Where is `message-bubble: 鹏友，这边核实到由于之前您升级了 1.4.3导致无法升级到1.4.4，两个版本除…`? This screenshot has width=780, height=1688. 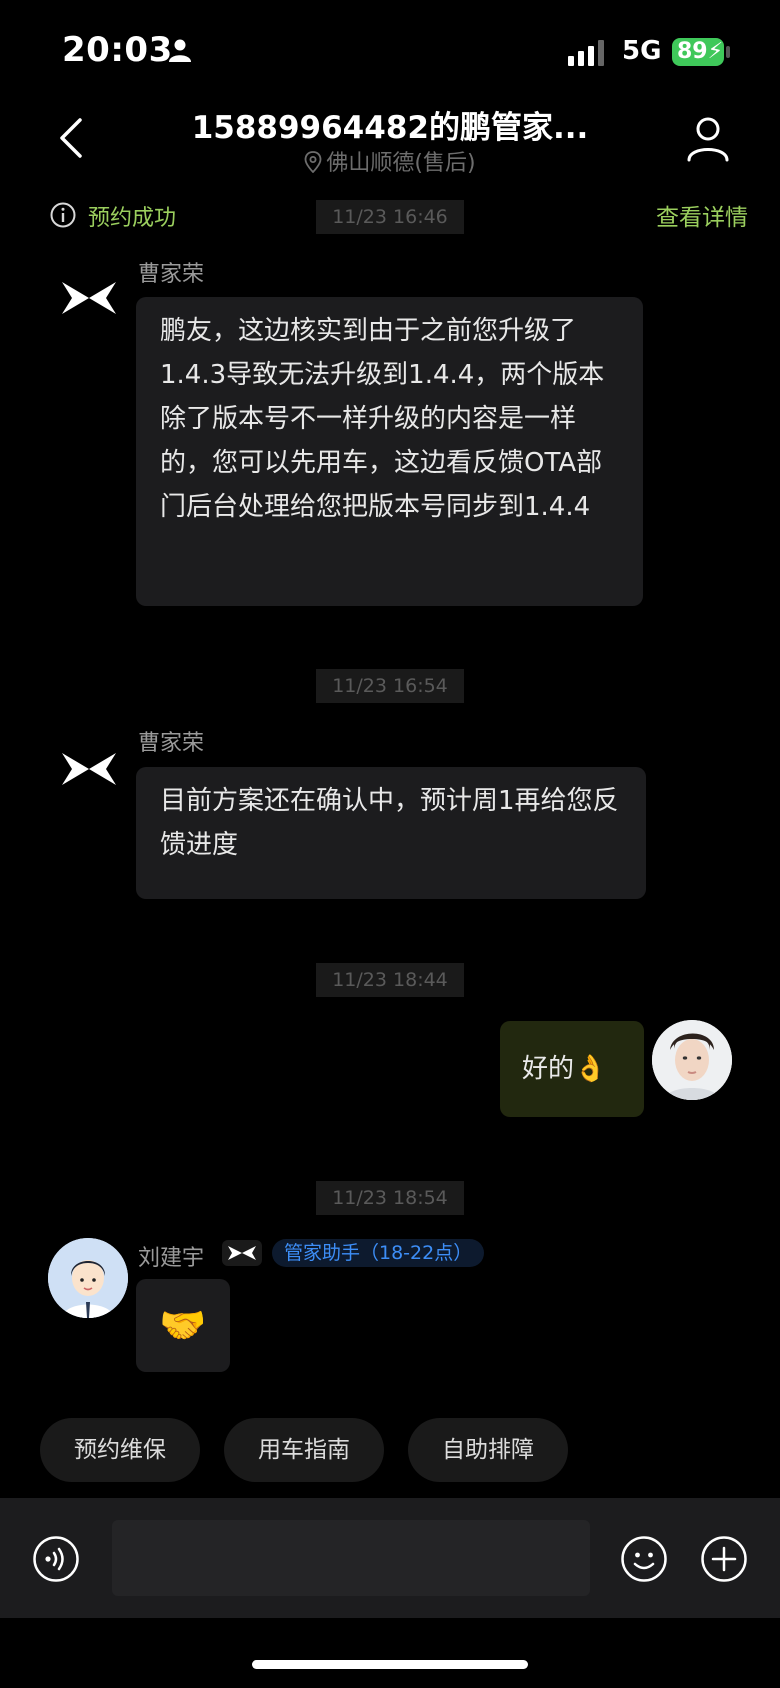
message-bubble: 鹏友，这边核实到由于之前您升级了 1.4.3导致无法升级到1.4.4，两个版本除… is located at coordinates (389, 451).